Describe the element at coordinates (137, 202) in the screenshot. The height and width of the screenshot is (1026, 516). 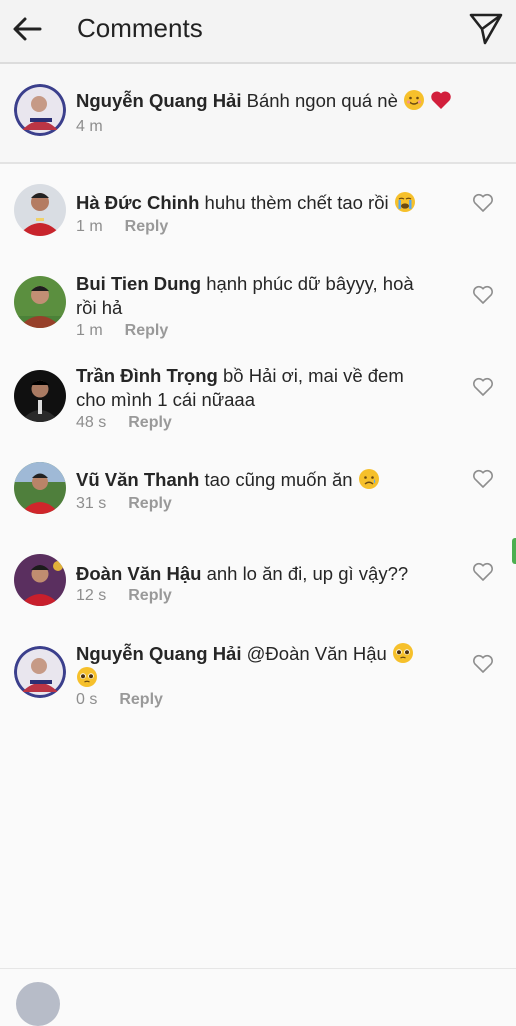
I see `comment-username: Hà Đức Chinh` at that location.